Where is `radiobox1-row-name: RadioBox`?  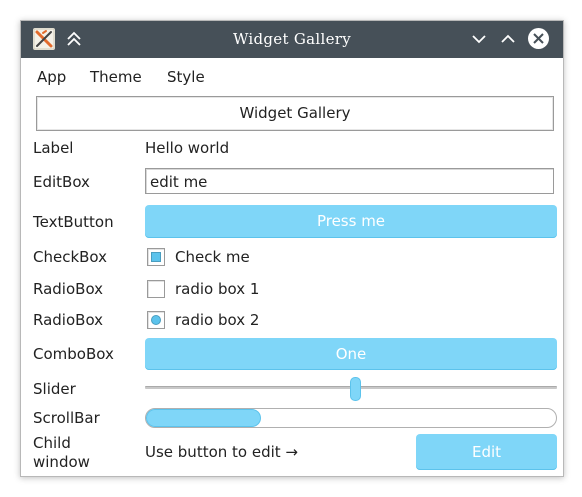
radiobox1-row-name: RadioBox is located at coordinates (68, 289).